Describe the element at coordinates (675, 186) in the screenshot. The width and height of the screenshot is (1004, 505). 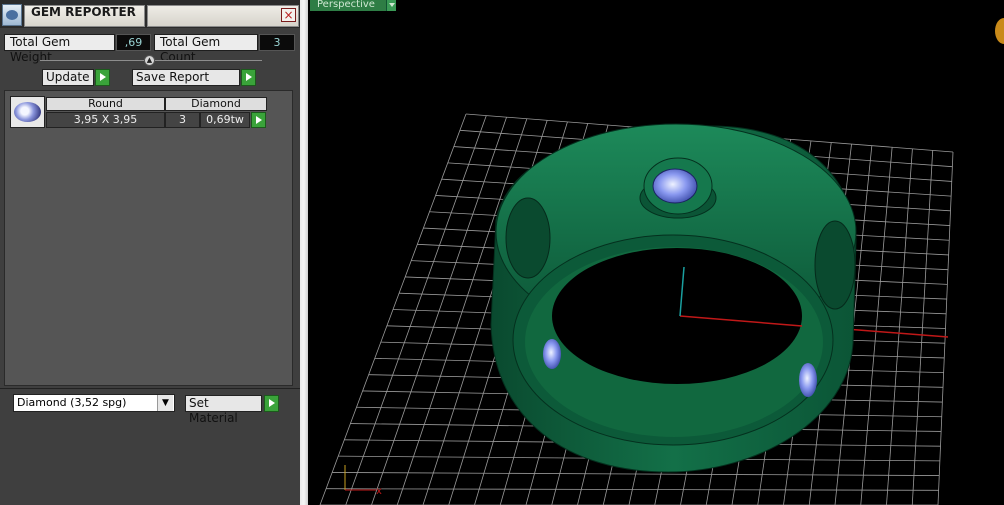
I see `gem-top` at that location.